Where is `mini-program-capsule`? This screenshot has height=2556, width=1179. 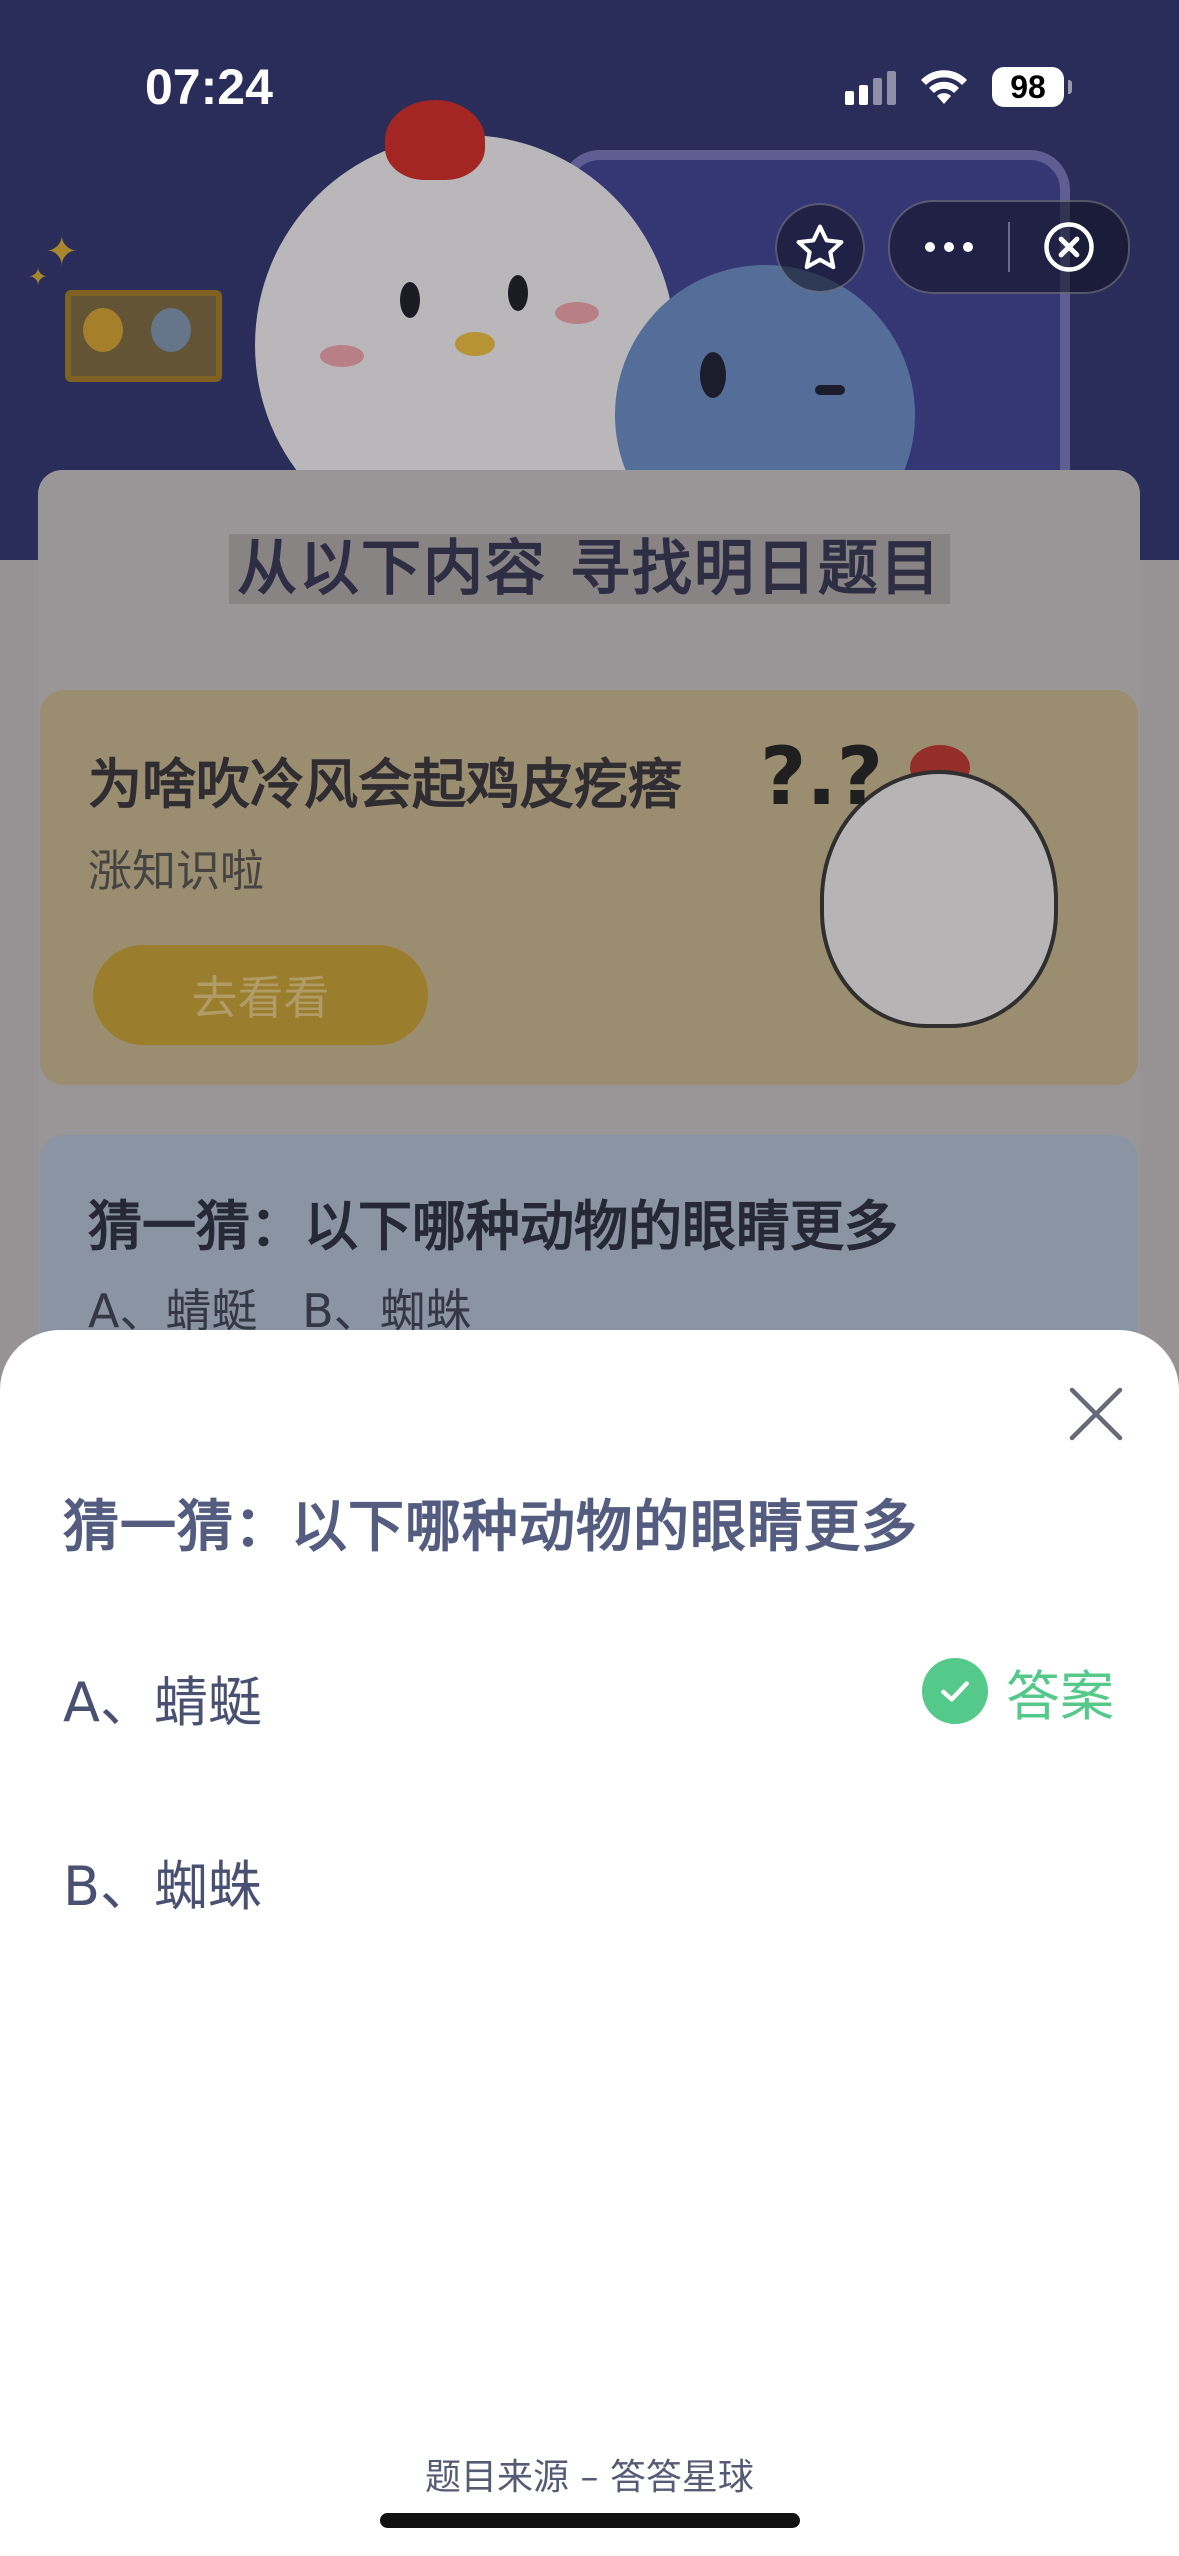
mini-program-capsule is located at coordinates (1009, 247).